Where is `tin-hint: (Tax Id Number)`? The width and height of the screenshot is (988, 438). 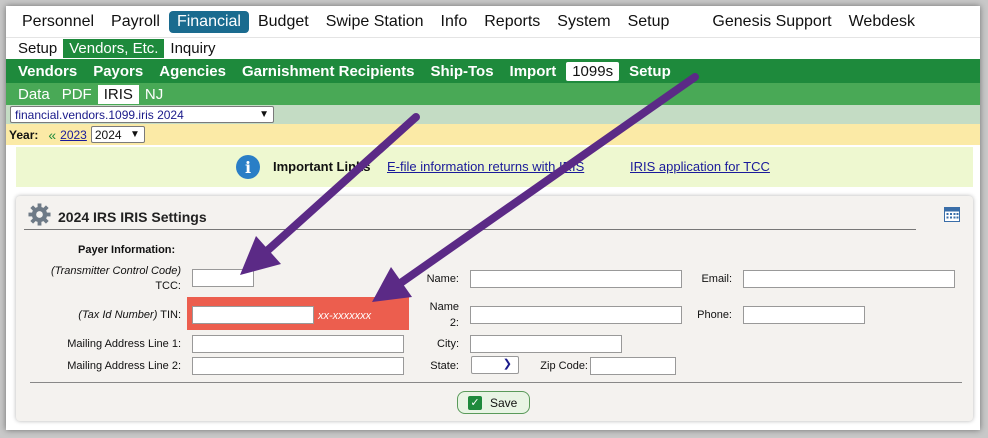 tin-hint: (Tax Id Number) is located at coordinates (118, 315).